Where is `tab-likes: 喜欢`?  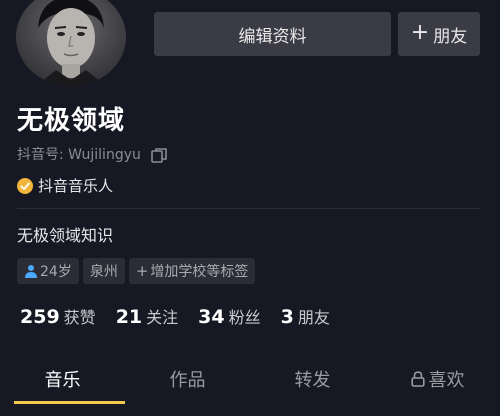 tab-likes: 喜欢 is located at coordinates (437, 379).